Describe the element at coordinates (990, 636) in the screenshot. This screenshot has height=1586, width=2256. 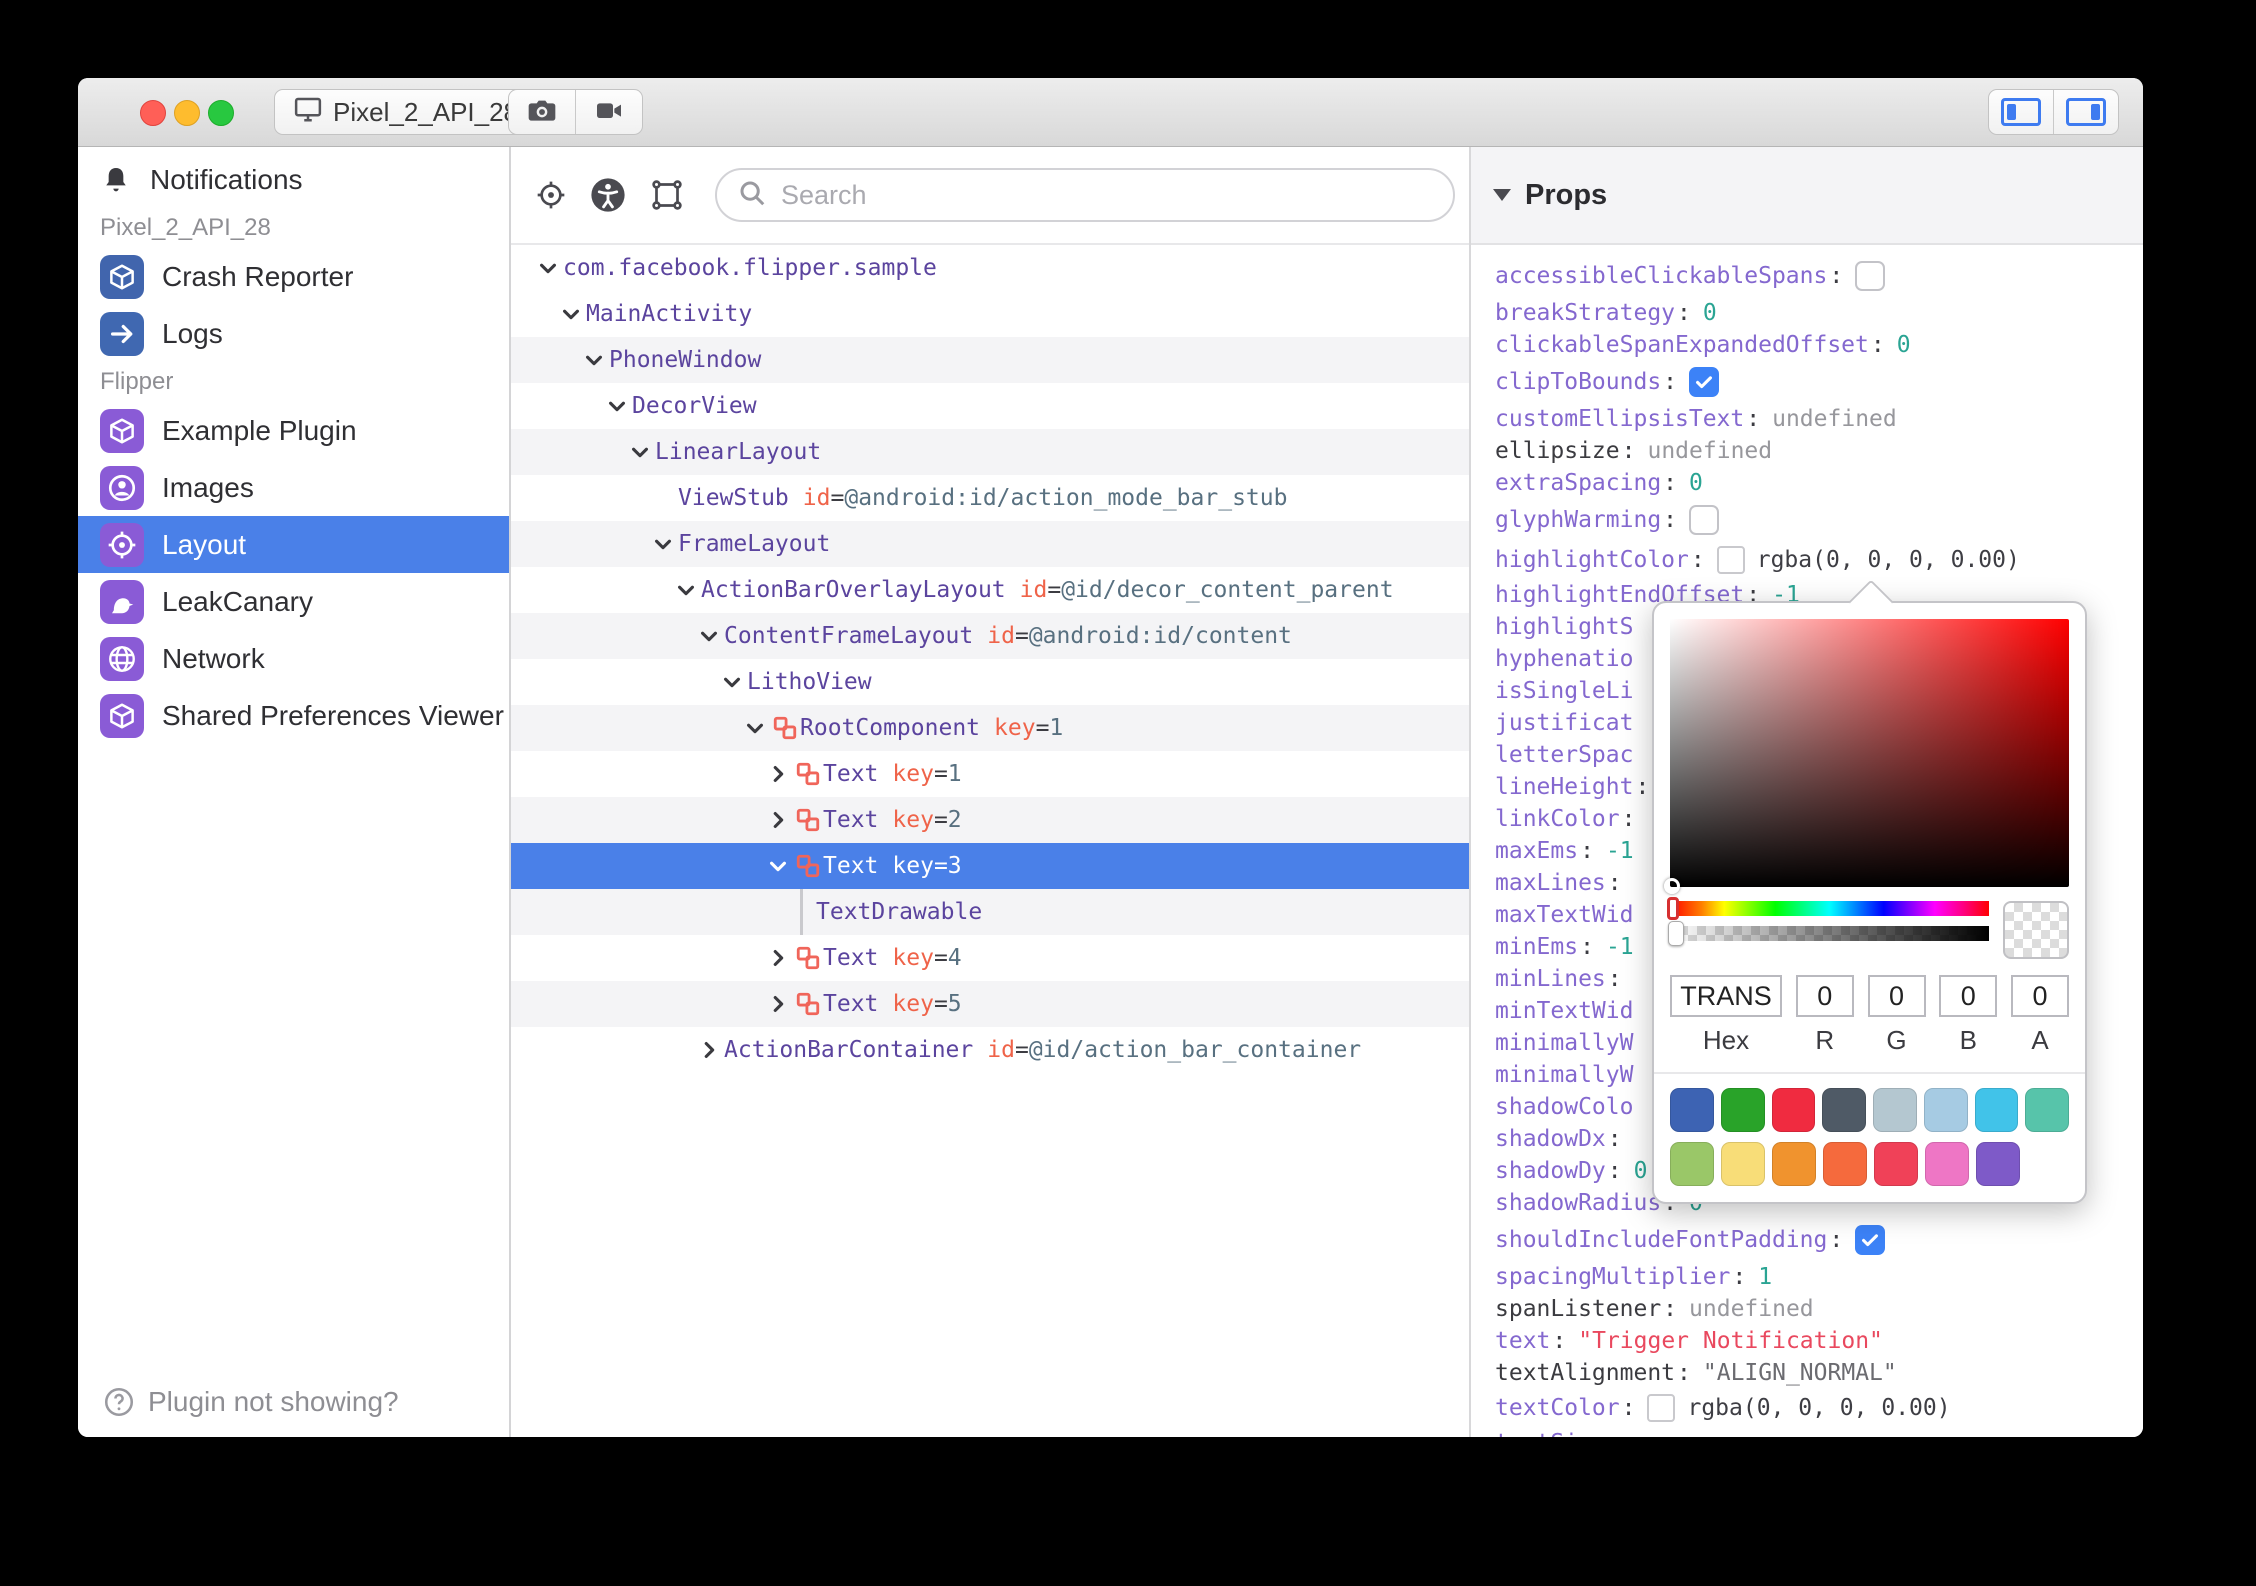
I see `tree-row-contentframelayout-id-android-id-content: ContentFrameLayout id = @android:id/content` at that location.